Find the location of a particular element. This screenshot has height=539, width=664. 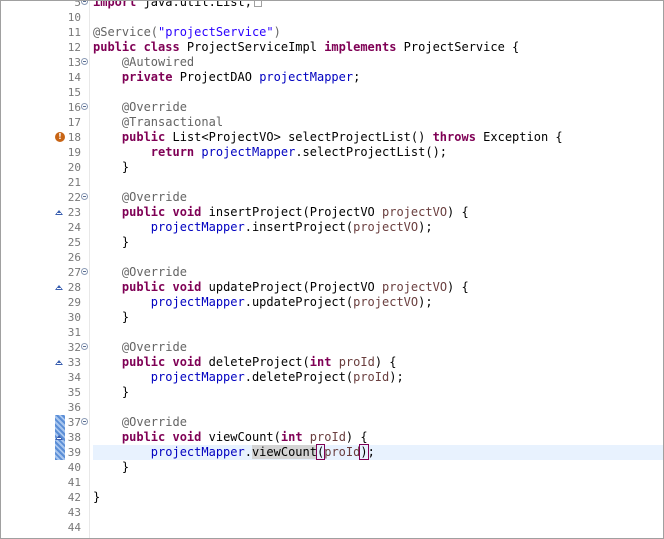

code-line: 31 is located at coordinates (332, 332).